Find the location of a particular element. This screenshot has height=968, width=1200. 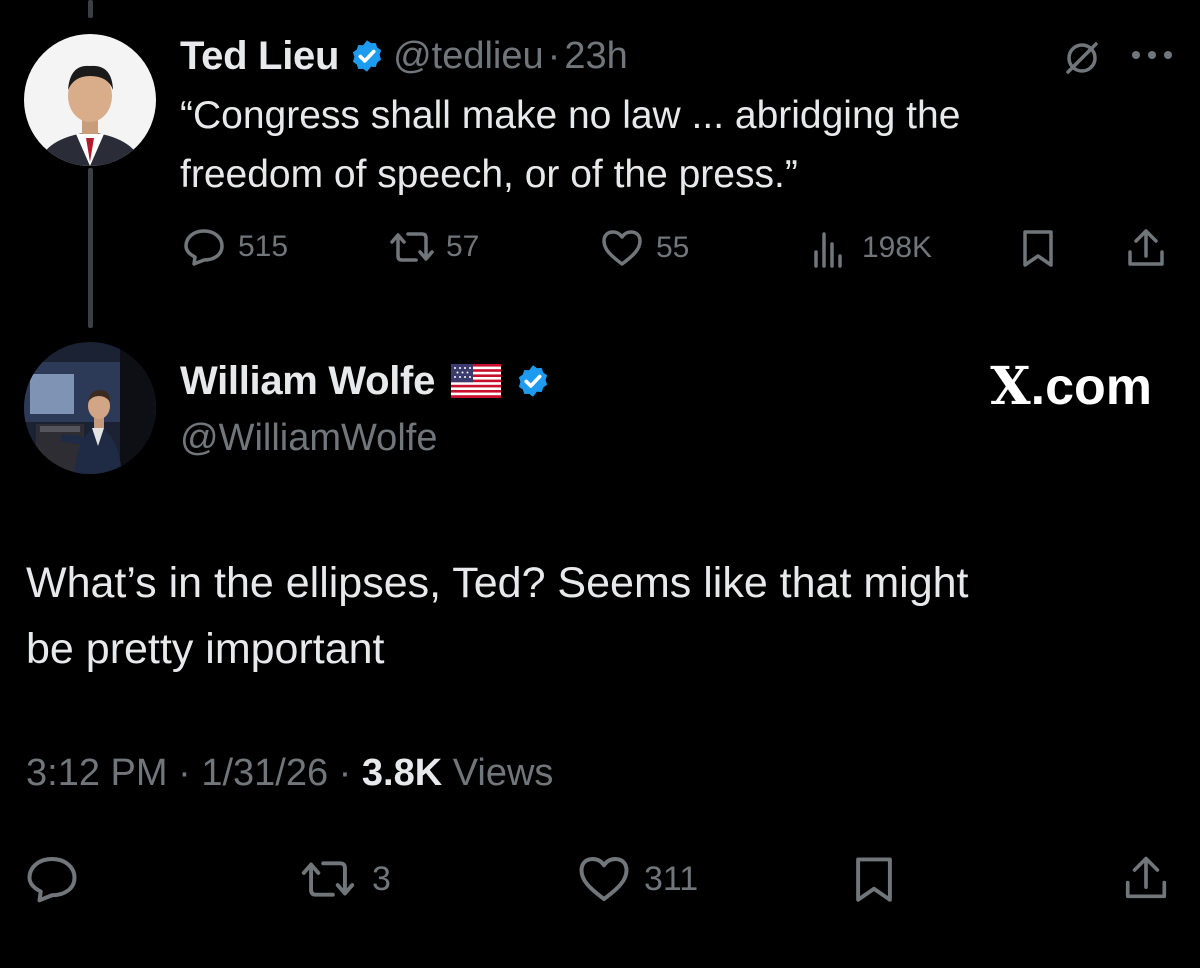

author-handle: @tedlieu is located at coordinates (468, 56).